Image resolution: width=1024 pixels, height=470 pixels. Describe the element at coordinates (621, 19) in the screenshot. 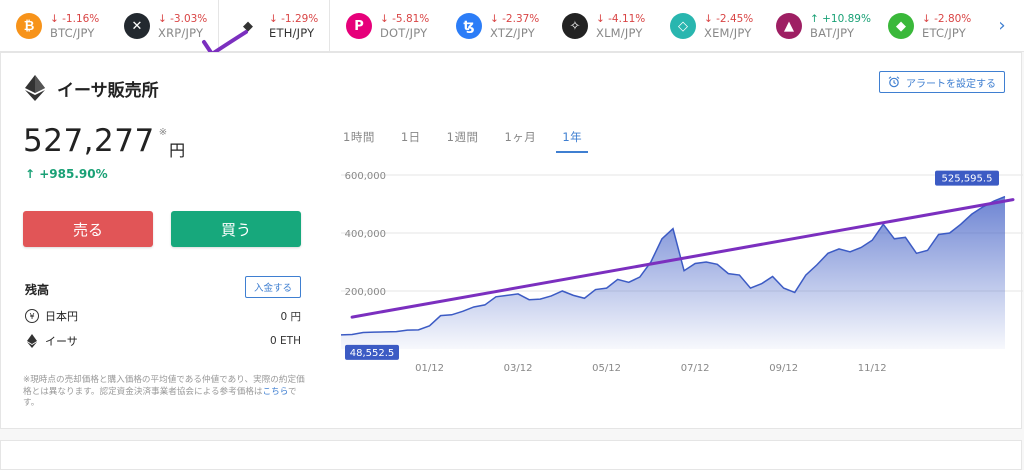

I see `ticker-change: ↓ -4.11%` at that location.